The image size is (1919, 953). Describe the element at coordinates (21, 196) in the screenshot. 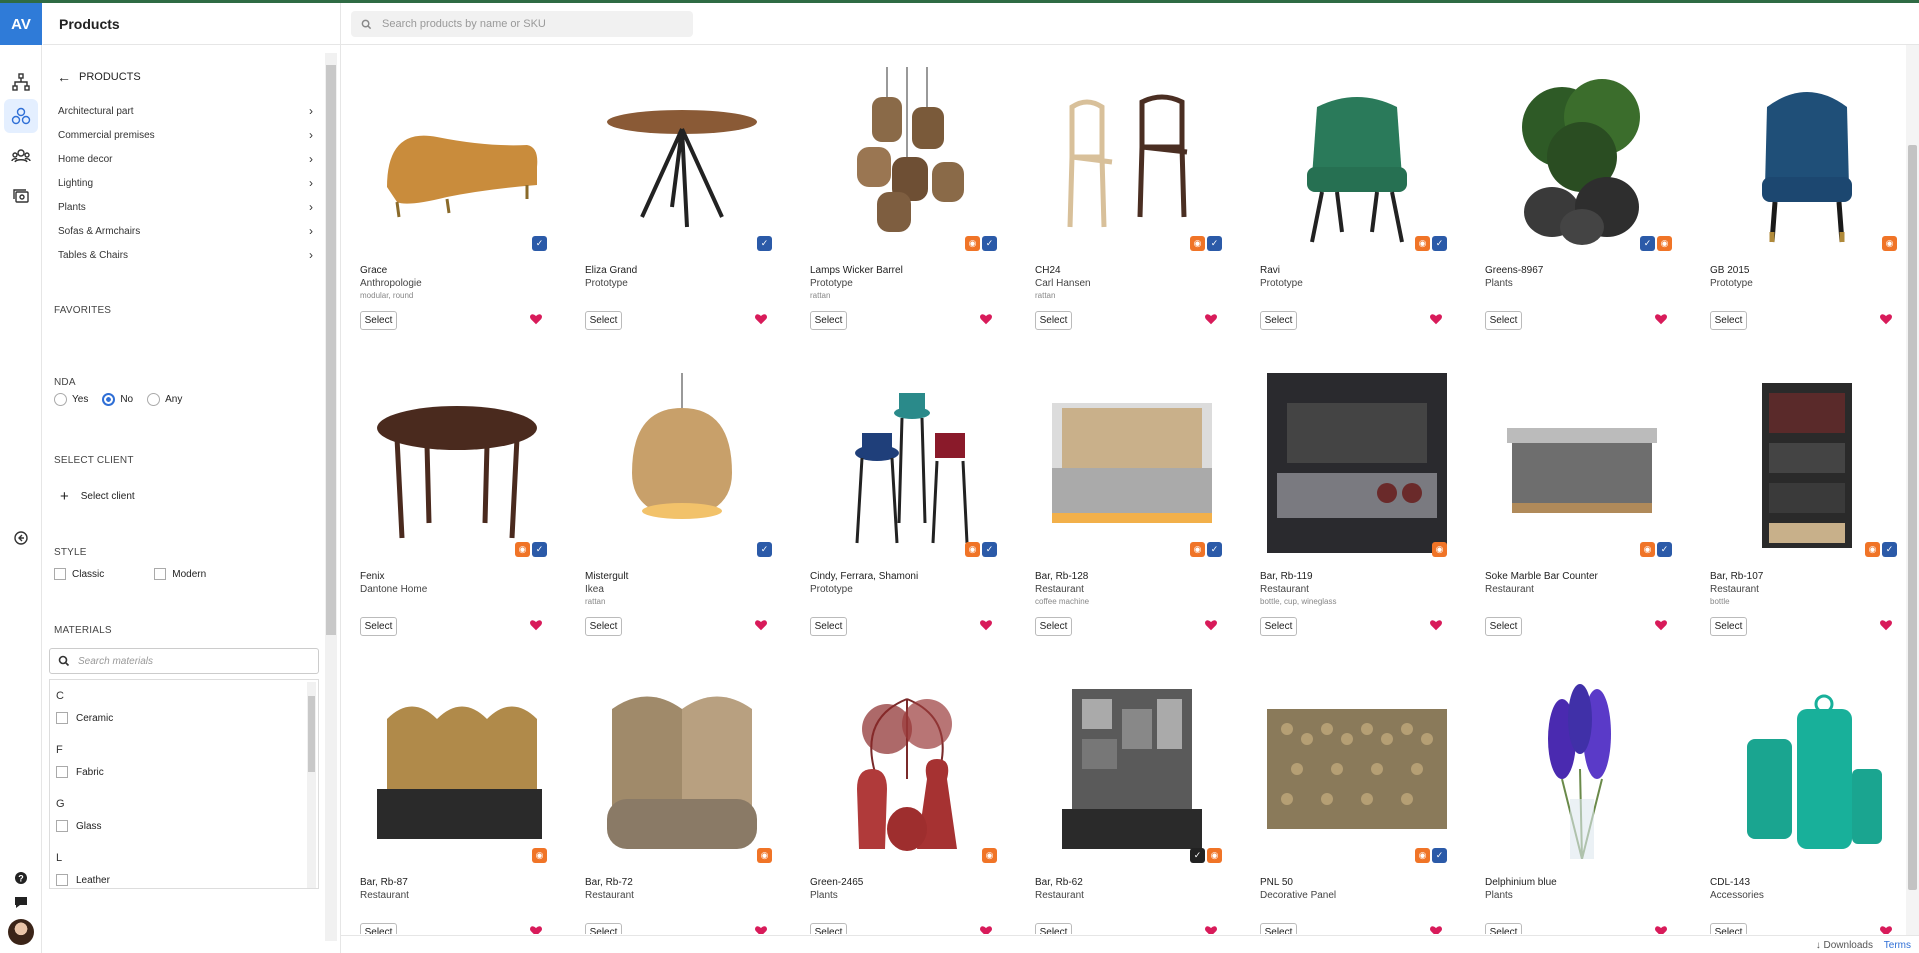

I see `gallery-icon` at that location.